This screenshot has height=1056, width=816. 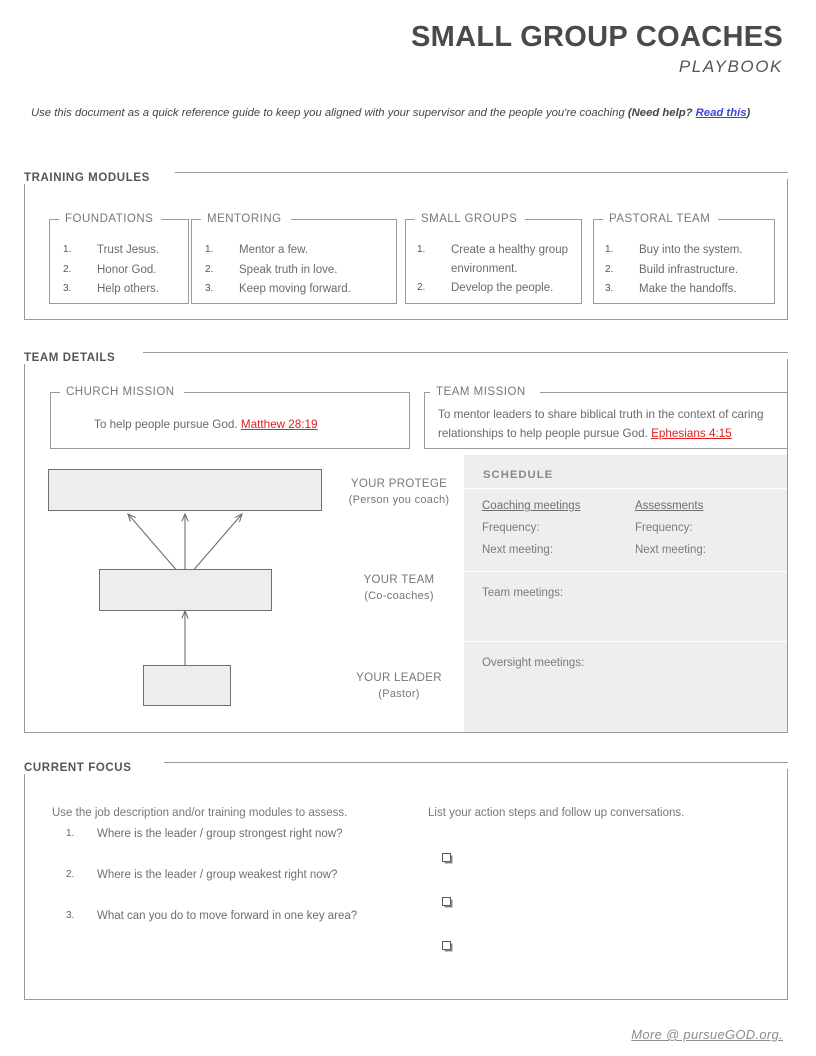 What do you see at coordinates (691, 250) in the screenshot?
I see `list-item-text: Buy into the system.` at bounding box center [691, 250].